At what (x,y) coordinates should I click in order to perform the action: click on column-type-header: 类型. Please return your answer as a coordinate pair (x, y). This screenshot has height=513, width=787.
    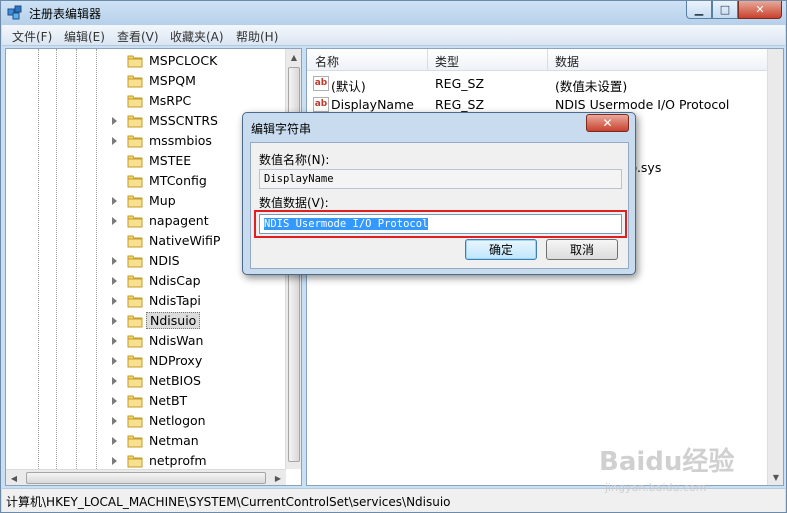
    Looking at the image, I should click on (447, 61).